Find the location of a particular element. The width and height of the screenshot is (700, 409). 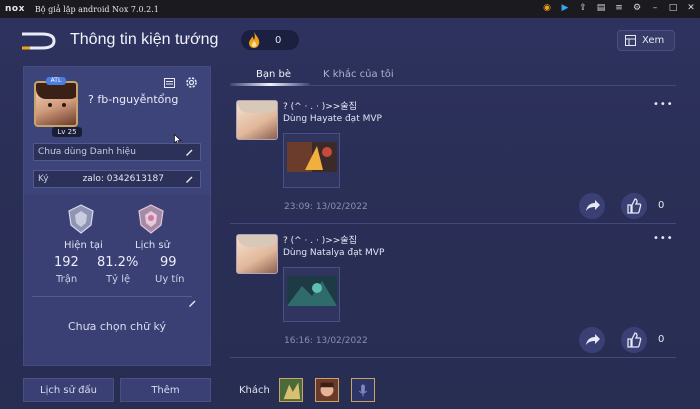

feed-tabs: Bạn bè K khắc của tôi is located at coordinates (453, 76).